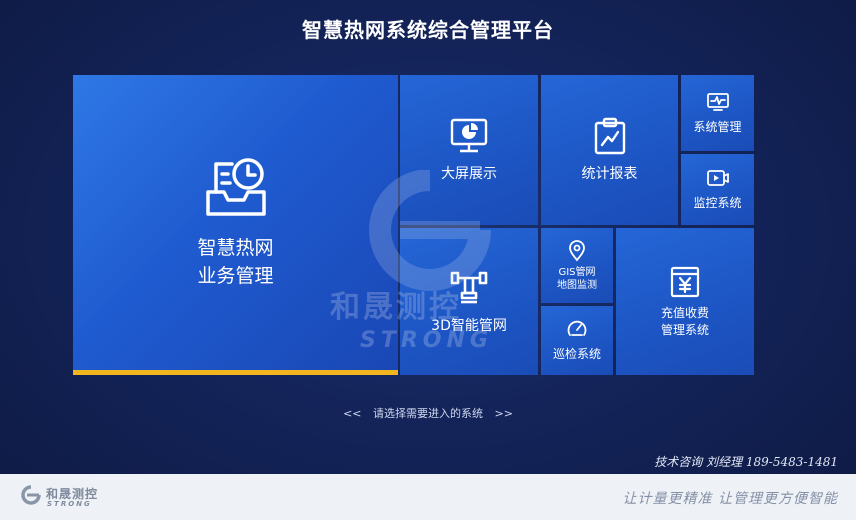 This screenshot has width=856, height=520. What do you see at coordinates (577, 250) in the screenshot?
I see `map-pin-icon` at bounding box center [577, 250].